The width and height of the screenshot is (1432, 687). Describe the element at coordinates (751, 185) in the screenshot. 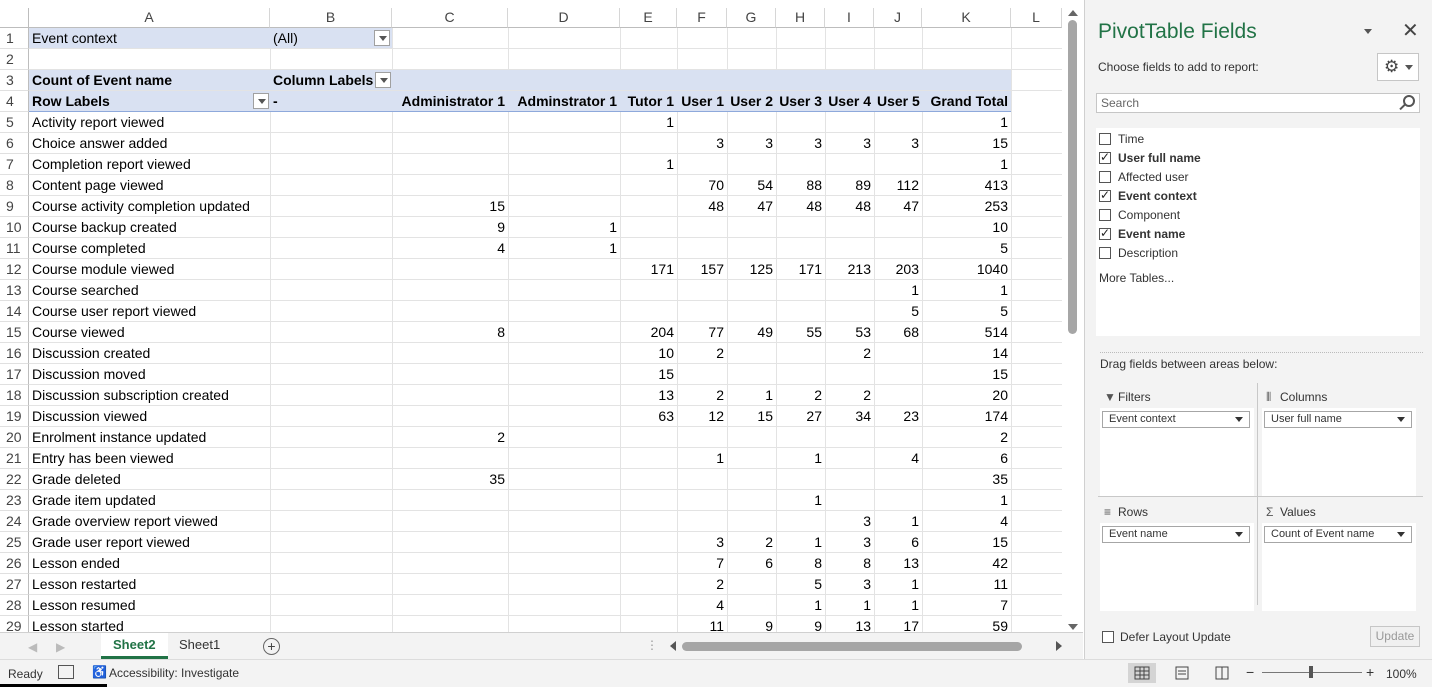

I see `pivot-value-cell: 54` at that location.